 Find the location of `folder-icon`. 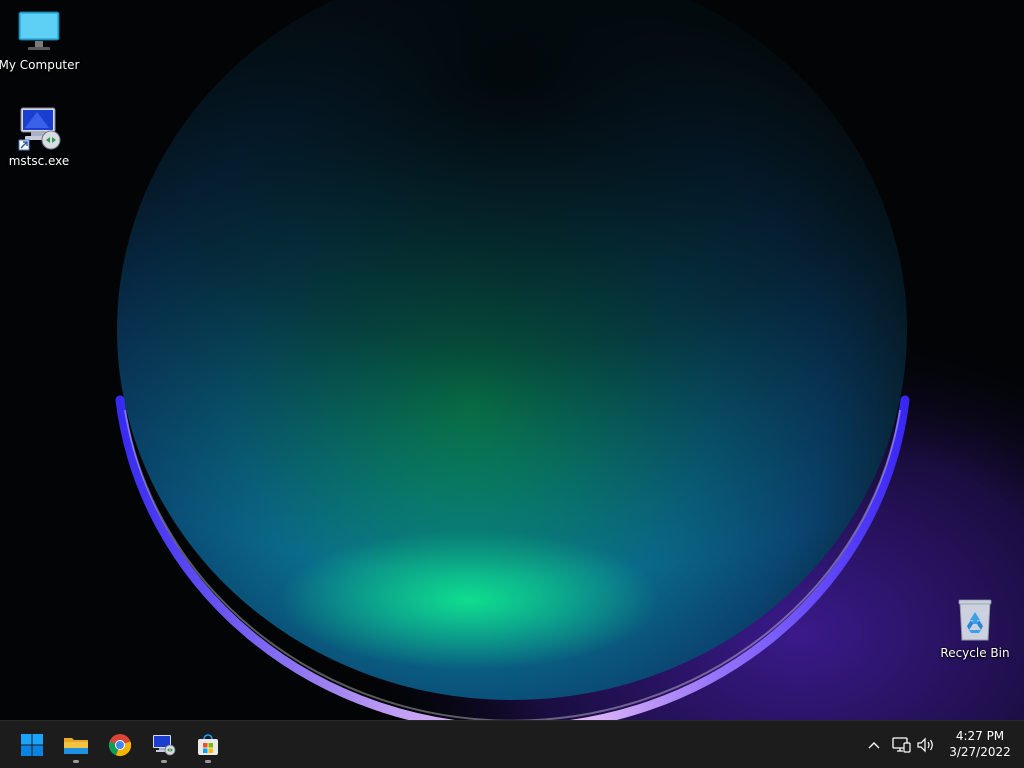

folder-icon is located at coordinates (76, 746).